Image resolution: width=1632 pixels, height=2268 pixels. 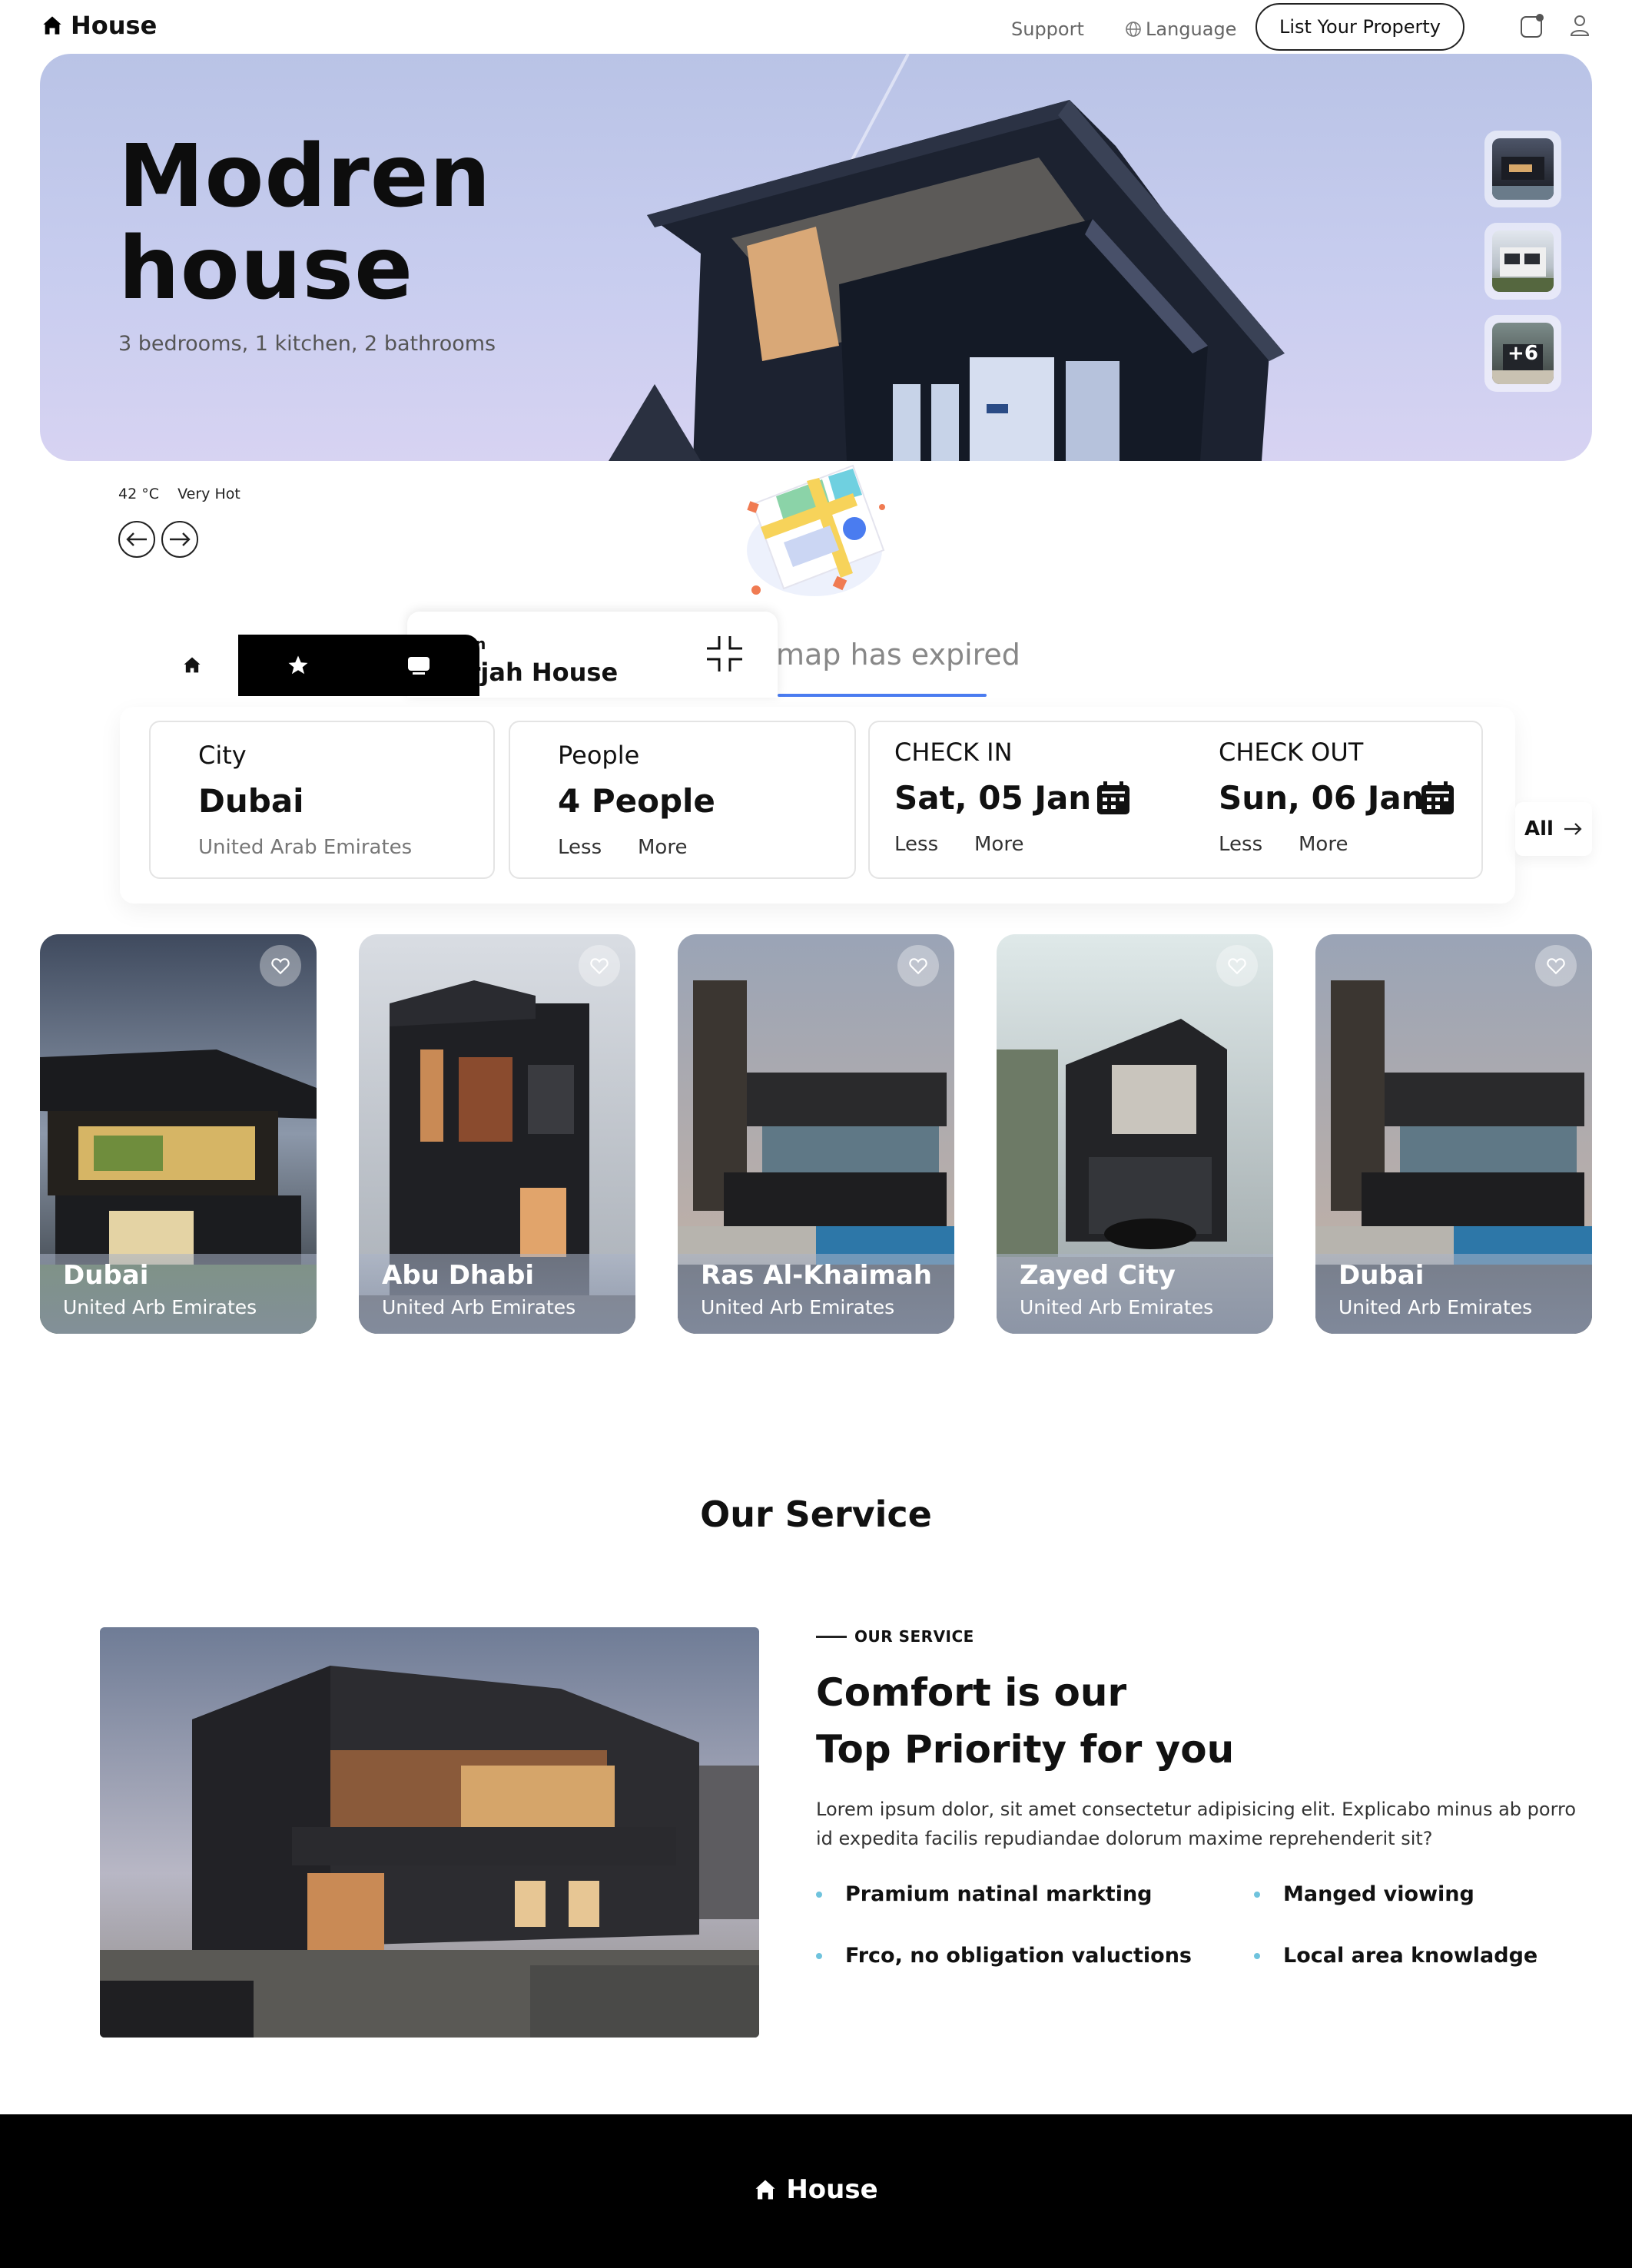 I want to click on services-heading: Comfort is our Top Priority for you, so click(x=1162, y=1721).